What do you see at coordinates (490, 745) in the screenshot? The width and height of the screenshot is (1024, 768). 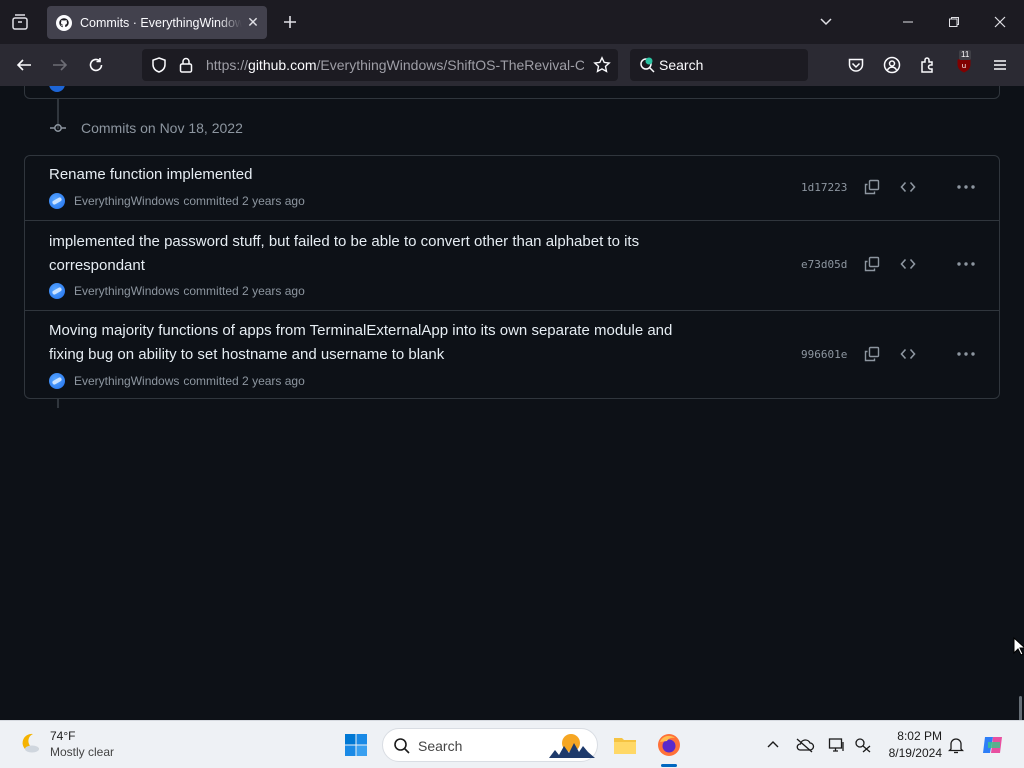 I see `taskbar-search: Search` at bounding box center [490, 745].